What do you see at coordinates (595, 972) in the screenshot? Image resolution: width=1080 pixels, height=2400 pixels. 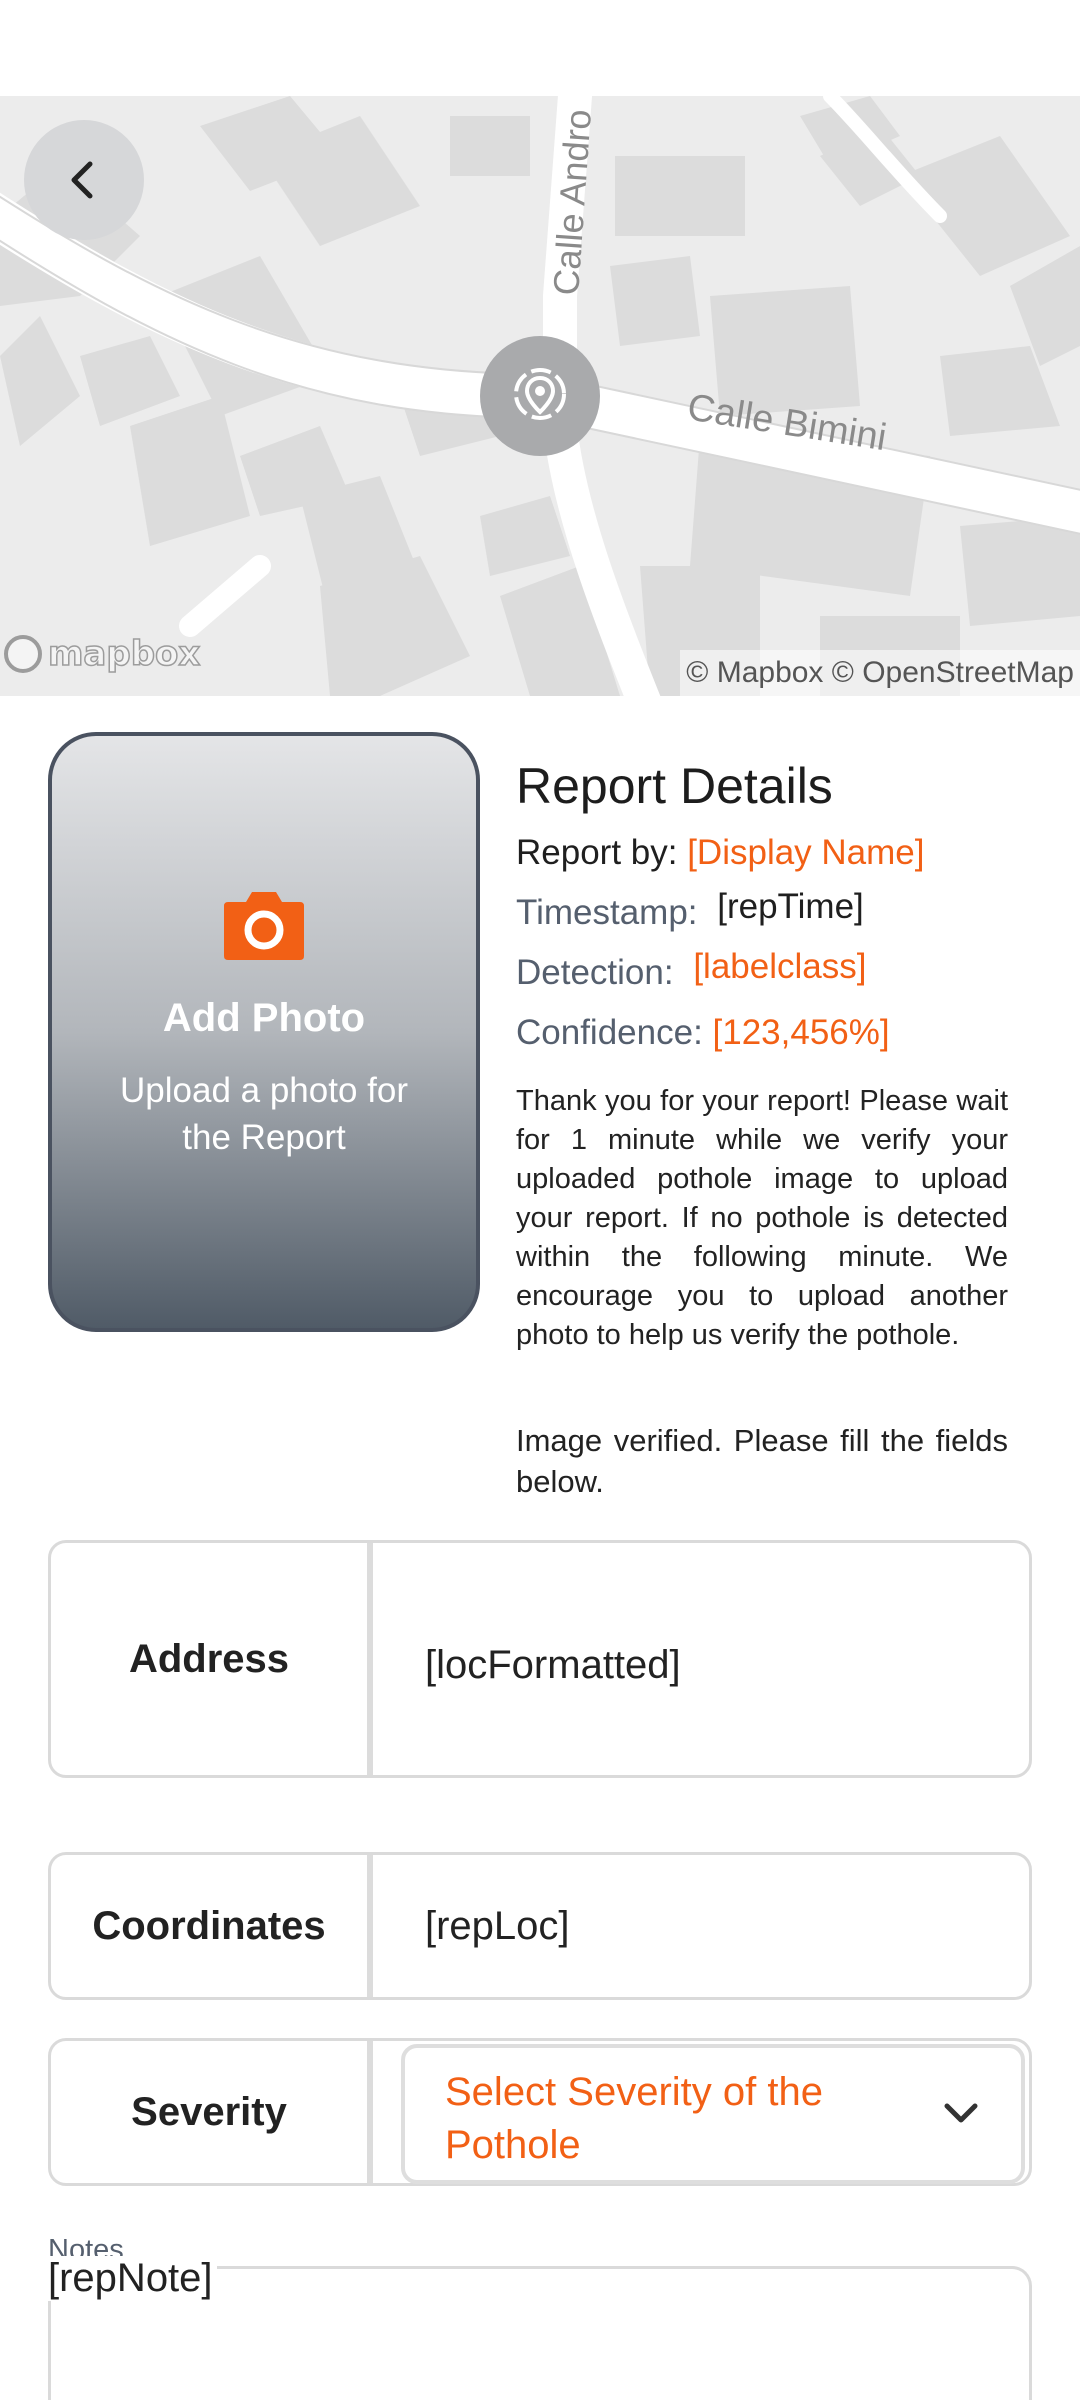 I see `detection-label: Detection:` at bounding box center [595, 972].